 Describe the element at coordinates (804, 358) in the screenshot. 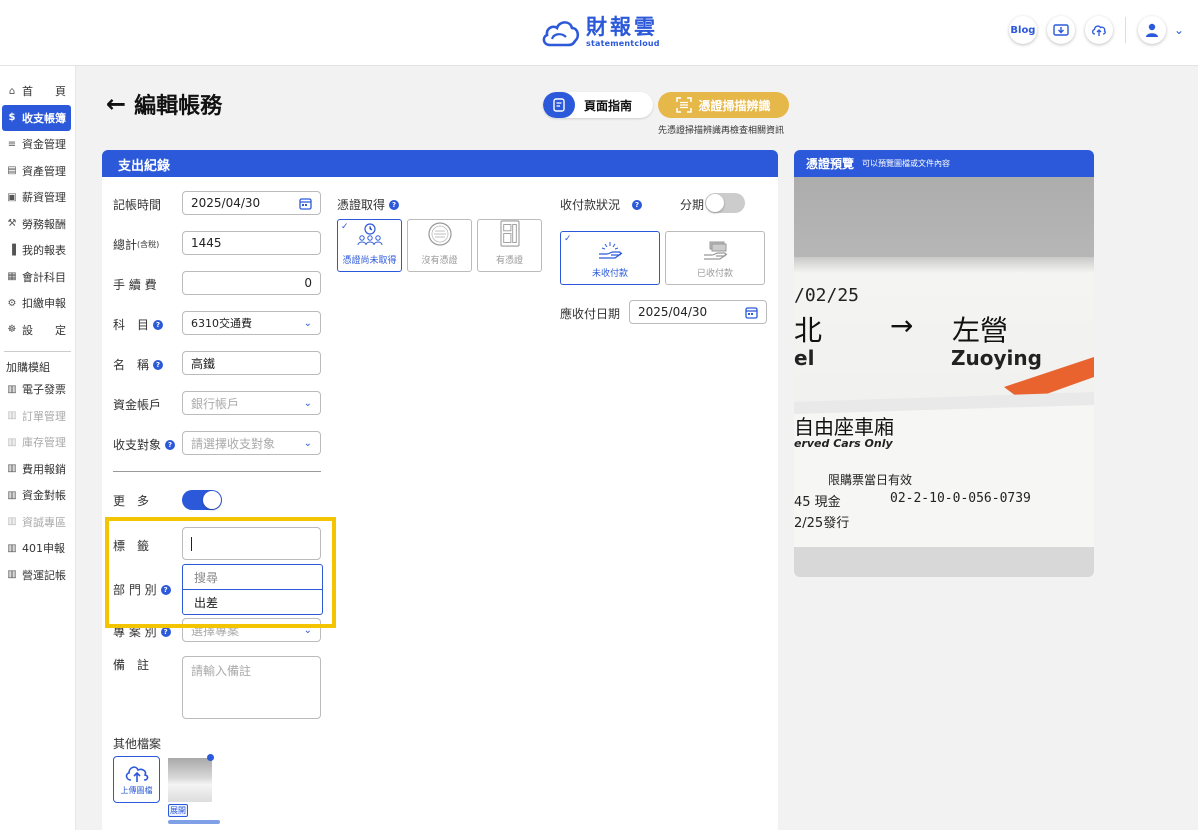

I see `ticket-from-en: el` at that location.